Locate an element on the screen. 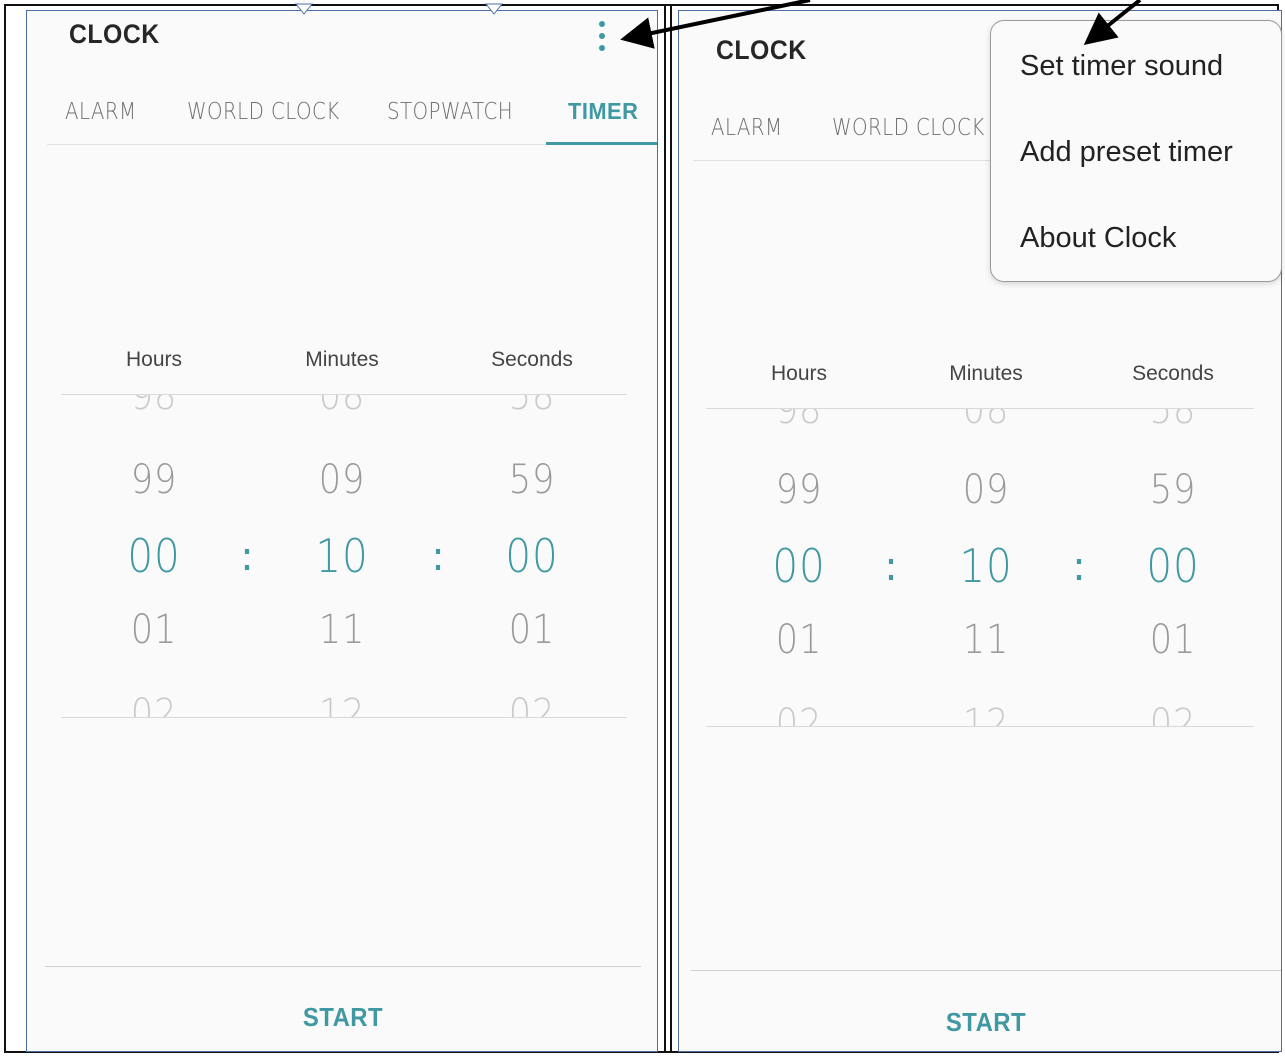 The height and width of the screenshot is (1057, 1285). menu-item-set-timer-sound: Set timer sound is located at coordinates (1121, 66).